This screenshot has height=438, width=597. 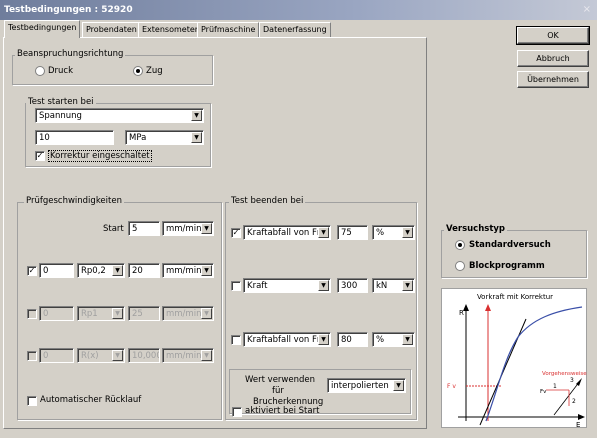 What do you see at coordinates (42, 29) in the screenshot?
I see `tab-testbedingungen: Testbedingungen` at bounding box center [42, 29].